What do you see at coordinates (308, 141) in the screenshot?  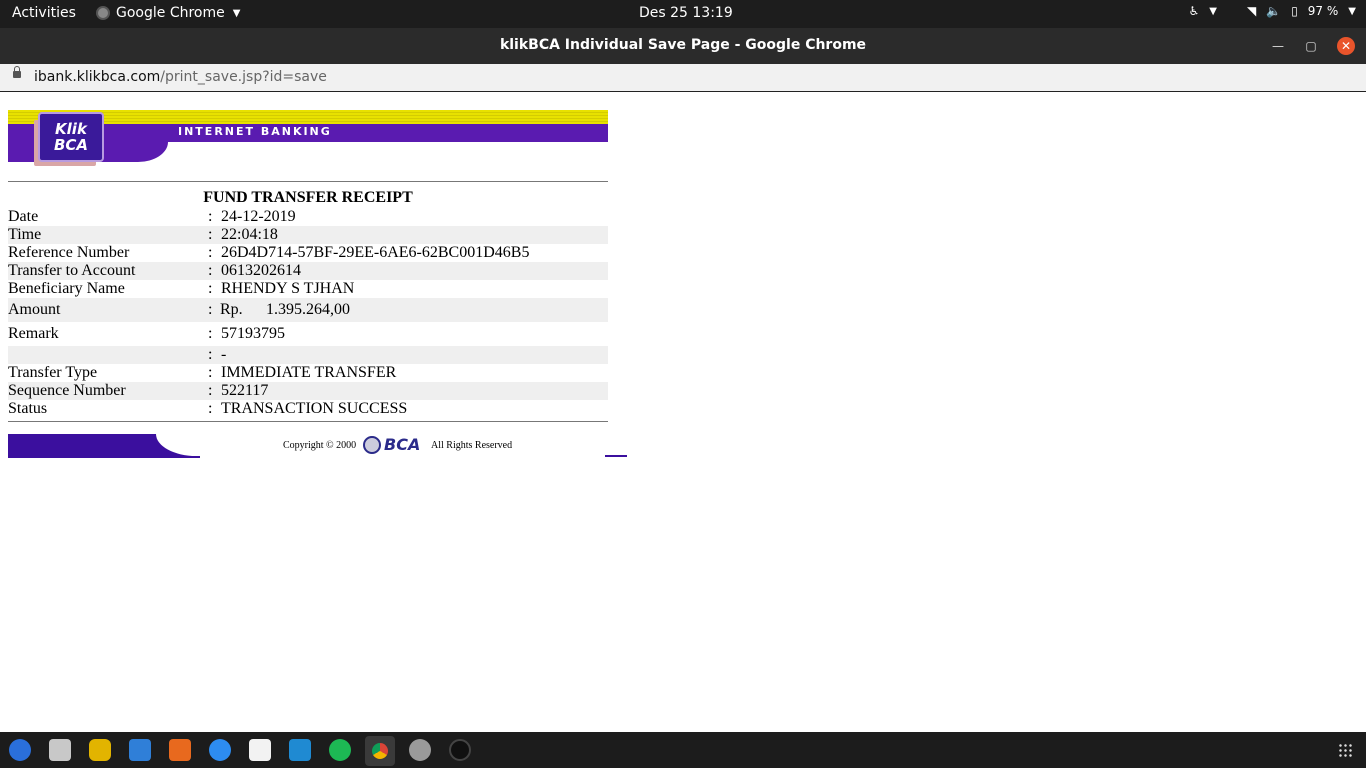 I see `klikbca-banner: INTERNET BANKING Klik BCA` at bounding box center [308, 141].